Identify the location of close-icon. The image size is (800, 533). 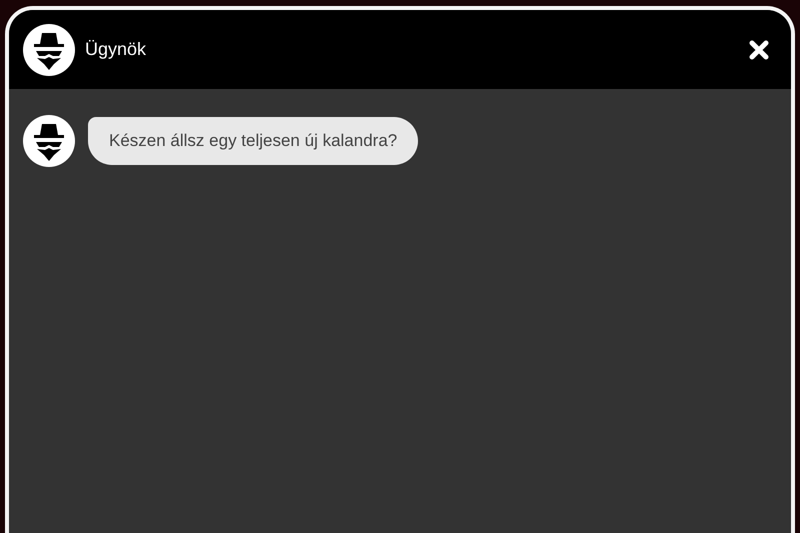
(759, 50).